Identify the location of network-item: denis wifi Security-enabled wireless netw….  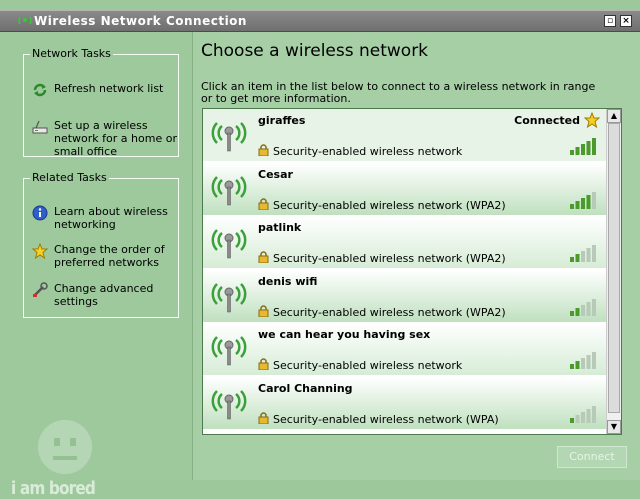
(404, 296).